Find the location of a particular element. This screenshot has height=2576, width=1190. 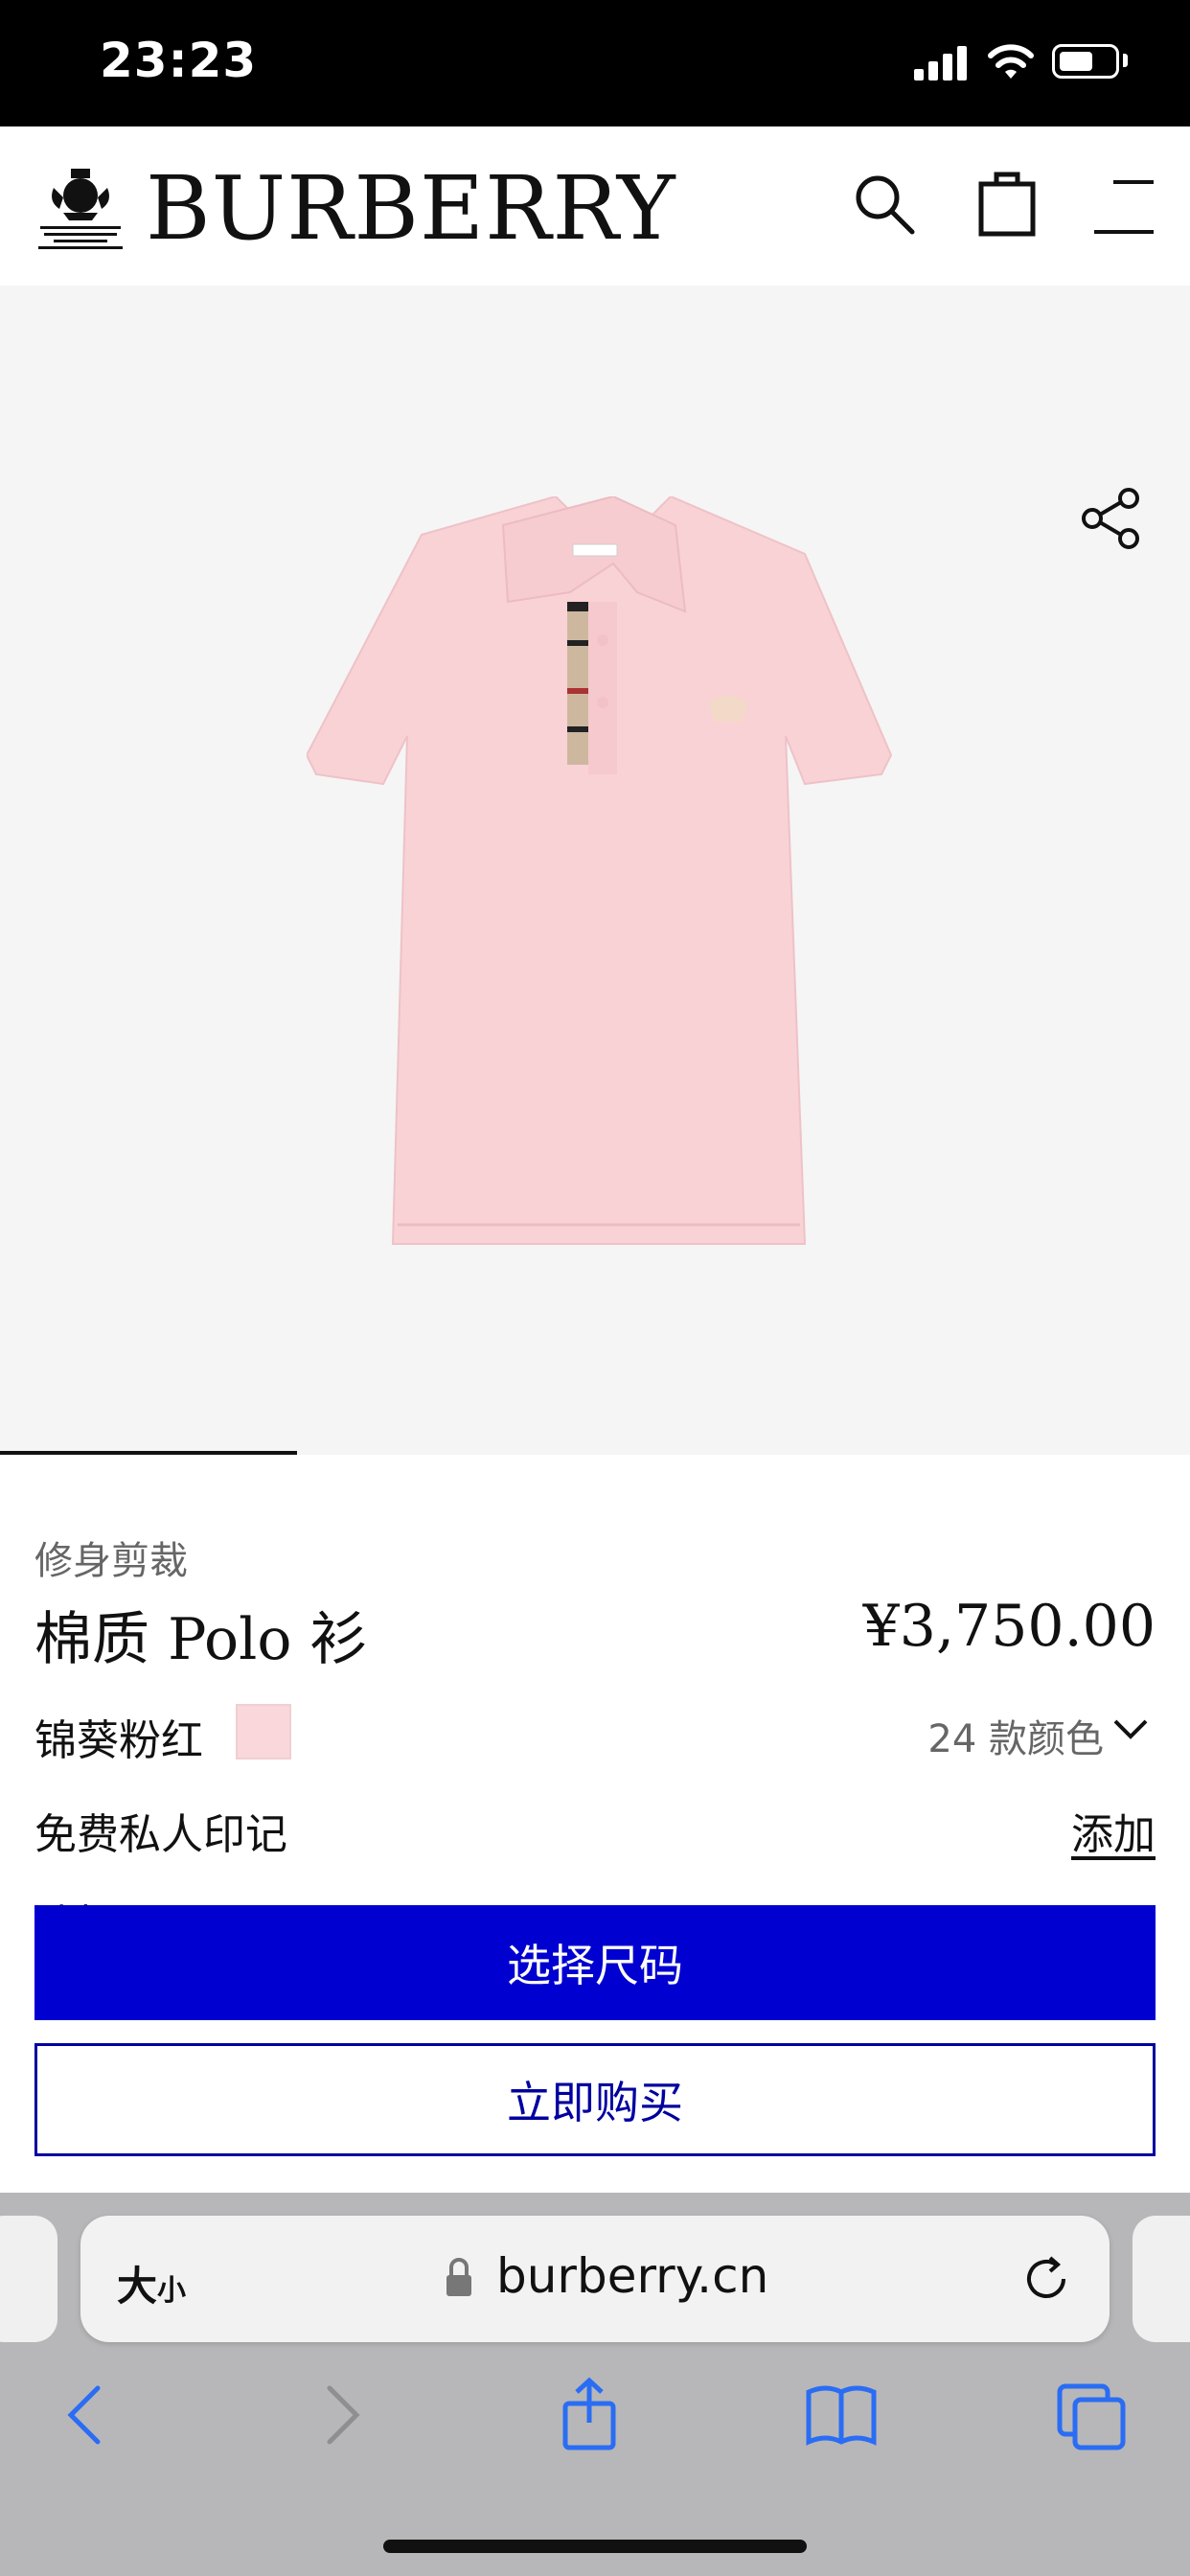

brand-wordmark: BURBERRY is located at coordinates (411, 209).